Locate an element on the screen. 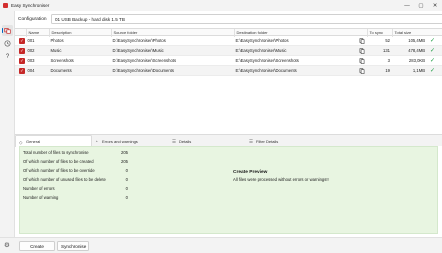 This screenshot has height=253, width=442. stat-label-total: Total number of files to synchronise is located at coordinates (56, 152).